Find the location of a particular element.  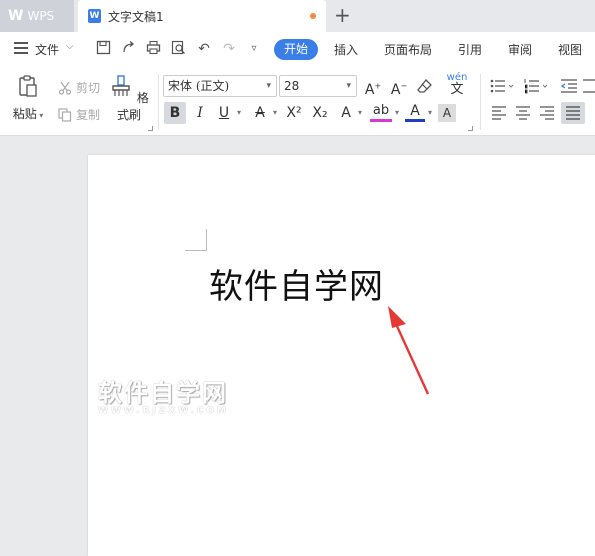

file-menu: 文件 is located at coordinates (47, 49).